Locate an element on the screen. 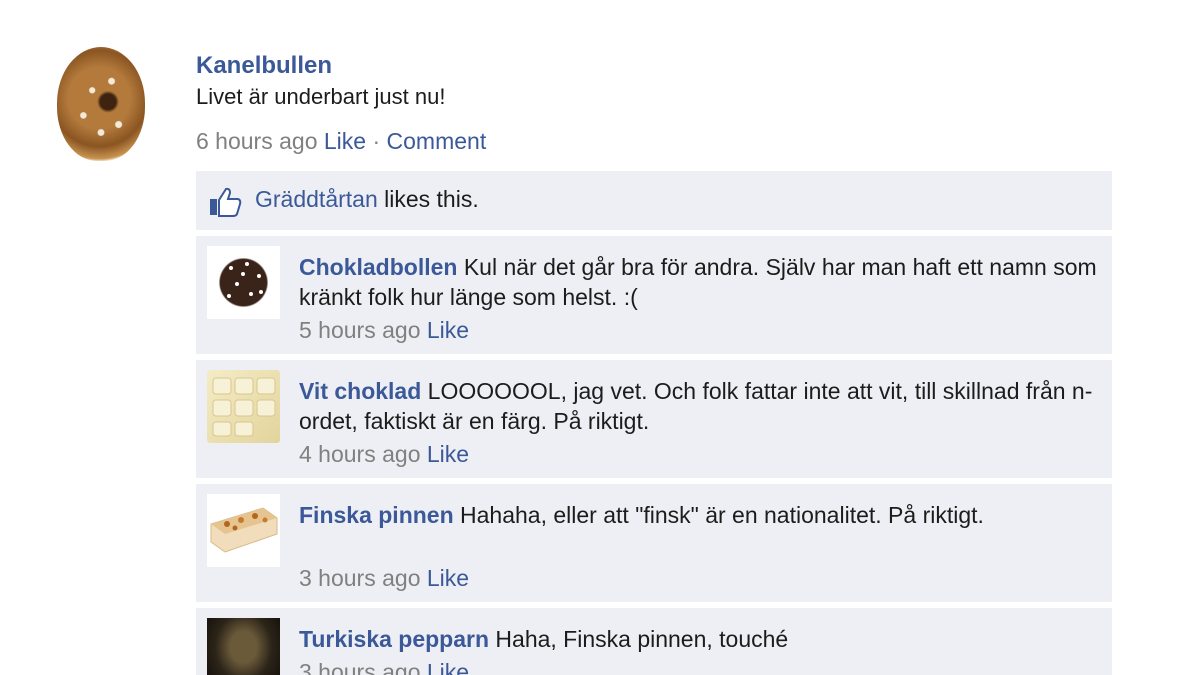 Image resolution: width=1198 pixels, height=675 pixels. comment-meta: 4 hours ago Like is located at coordinates (384, 454).